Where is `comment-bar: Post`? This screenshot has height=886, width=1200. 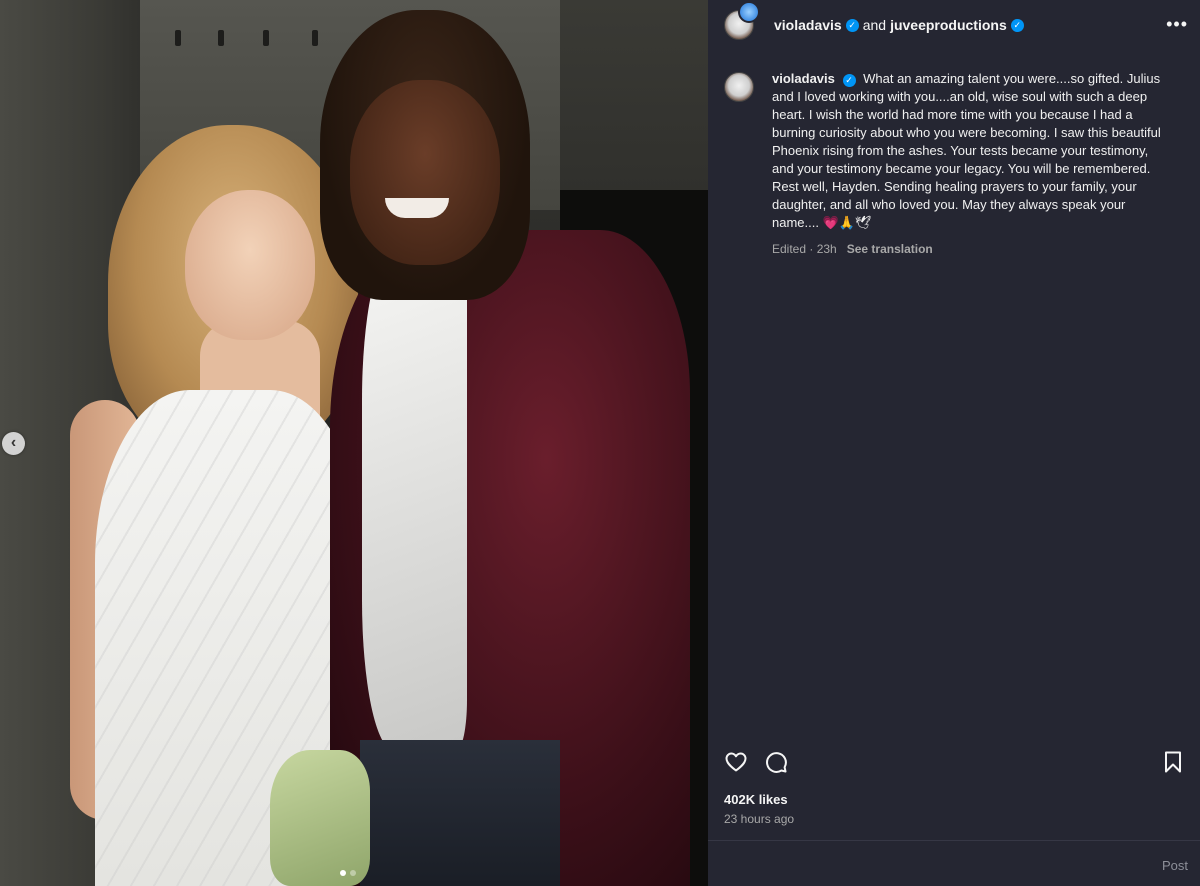 comment-bar: Post is located at coordinates (954, 863).